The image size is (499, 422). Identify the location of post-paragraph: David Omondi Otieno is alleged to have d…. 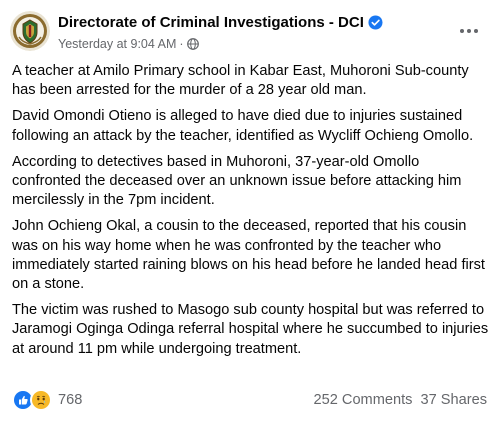
(243, 126).